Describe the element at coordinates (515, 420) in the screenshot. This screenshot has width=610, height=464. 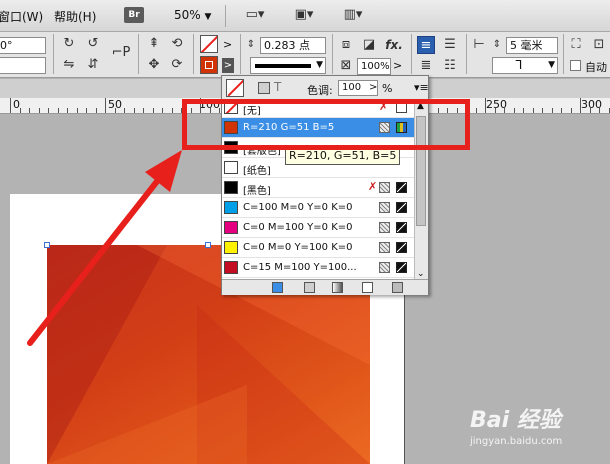
I see `watermark-brand: Bai 经验` at that location.